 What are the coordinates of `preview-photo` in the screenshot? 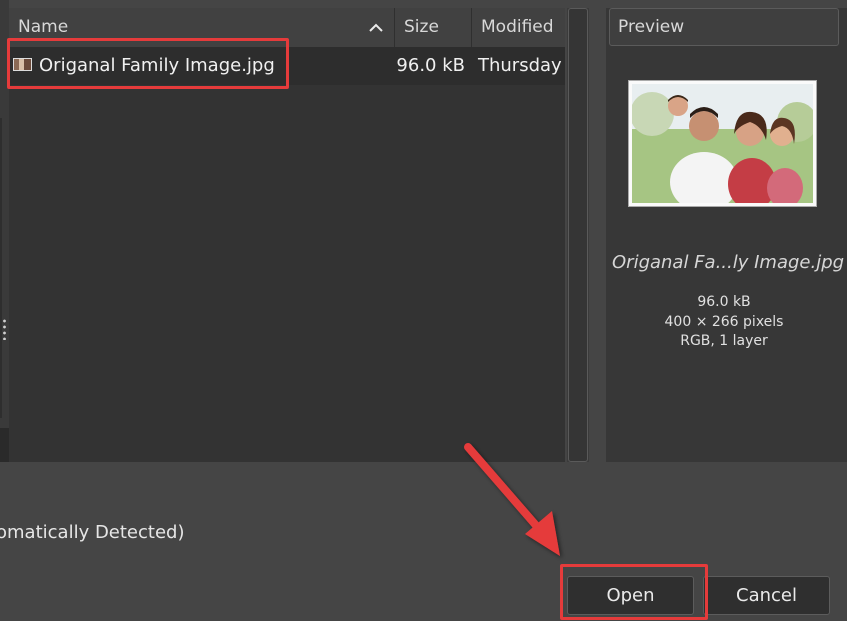 It's located at (722, 143).